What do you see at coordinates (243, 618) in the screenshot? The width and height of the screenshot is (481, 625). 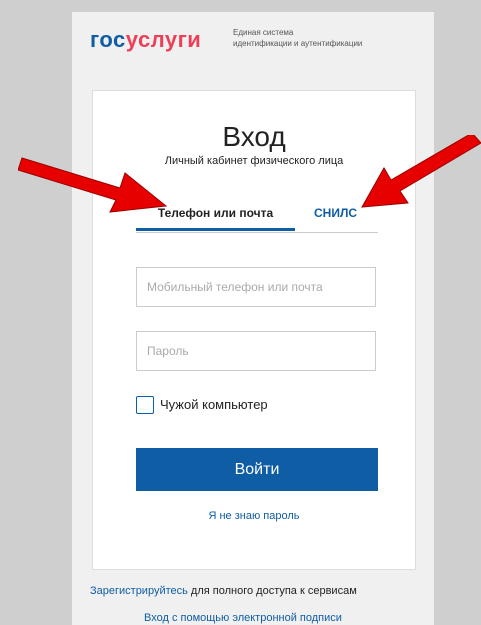 I see `esign-login-link: Вход с помощью электронной подписи` at bounding box center [243, 618].